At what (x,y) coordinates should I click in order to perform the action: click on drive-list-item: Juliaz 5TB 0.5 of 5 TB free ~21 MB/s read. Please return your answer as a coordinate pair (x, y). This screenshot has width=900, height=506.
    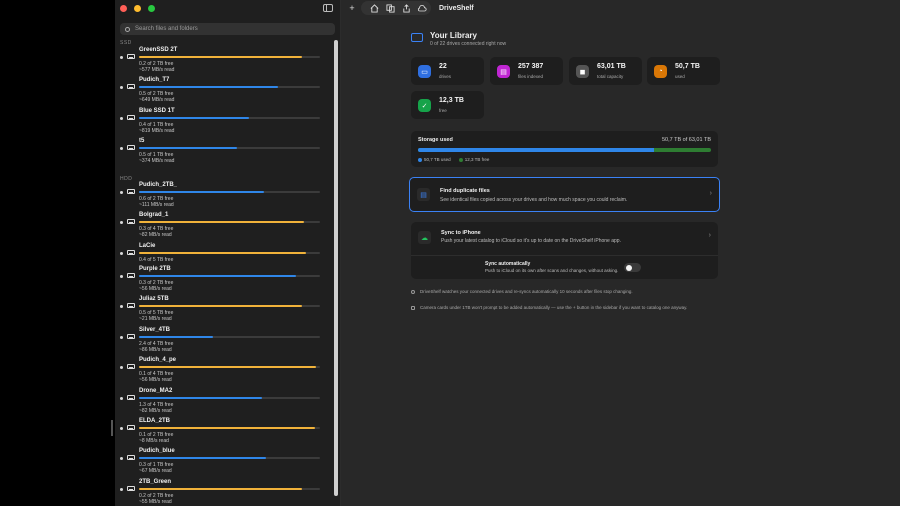
    Looking at the image, I should click on (224, 311).